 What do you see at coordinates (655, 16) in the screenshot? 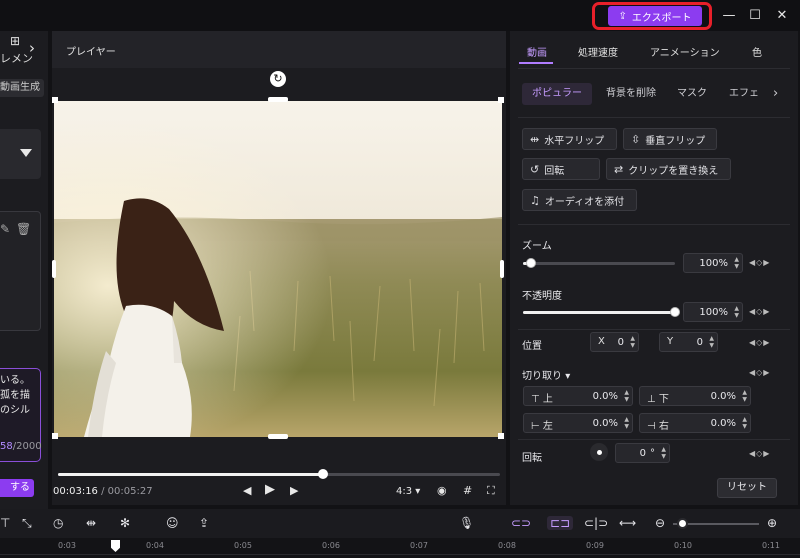
I see `export-button: ⇪ エクスポート` at bounding box center [655, 16].